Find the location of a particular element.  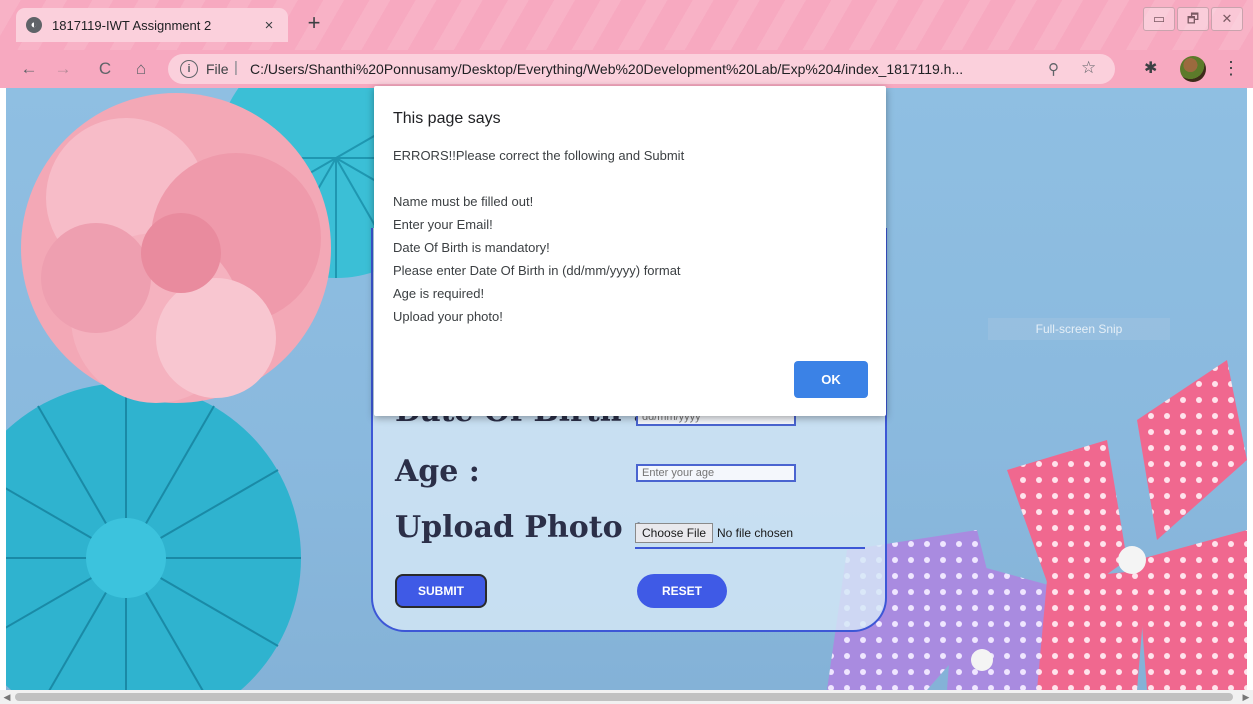

forward-button: → is located at coordinates (63, 69).